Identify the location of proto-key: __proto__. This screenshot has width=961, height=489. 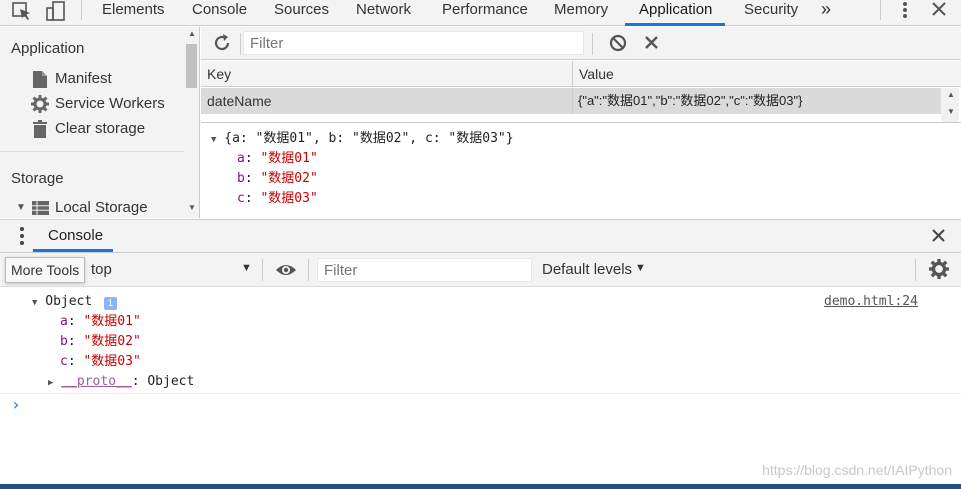
(96, 381).